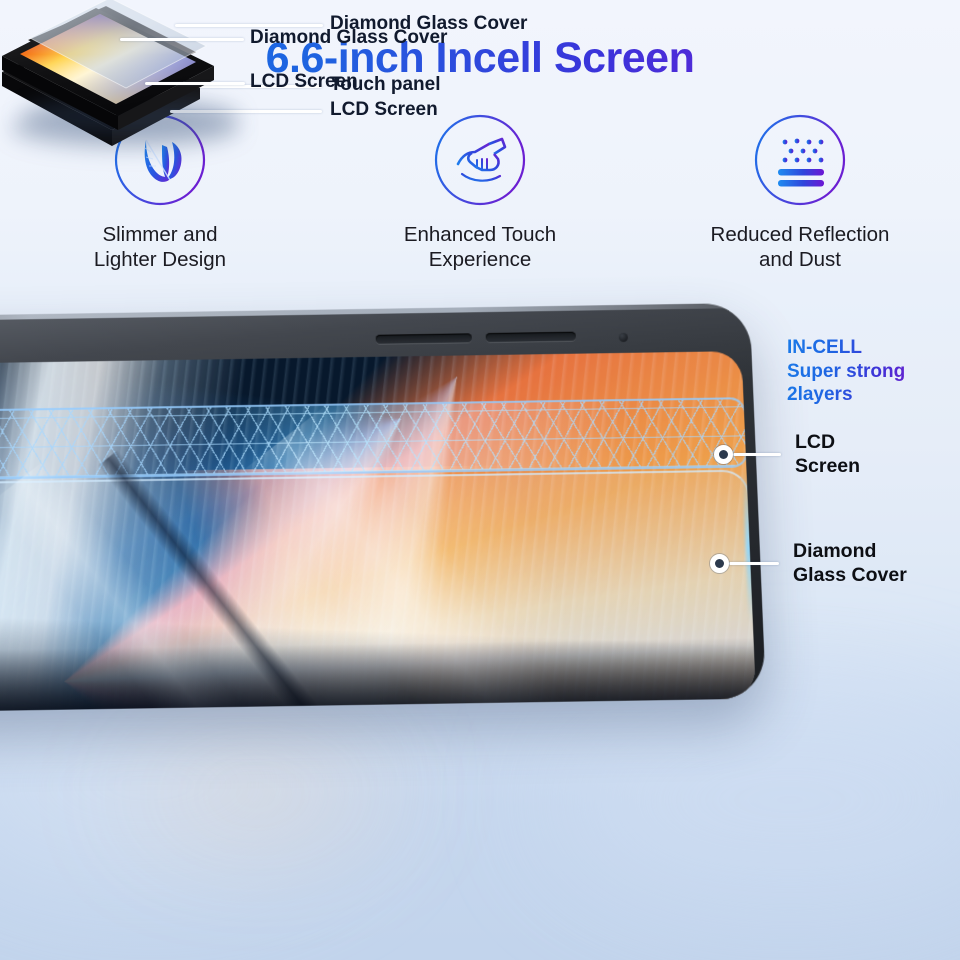 Image resolution: width=960 pixels, height=960 pixels. I want to click on callout-diamond-glass-cover: Diamond Glass Cover, so click(808, 563).